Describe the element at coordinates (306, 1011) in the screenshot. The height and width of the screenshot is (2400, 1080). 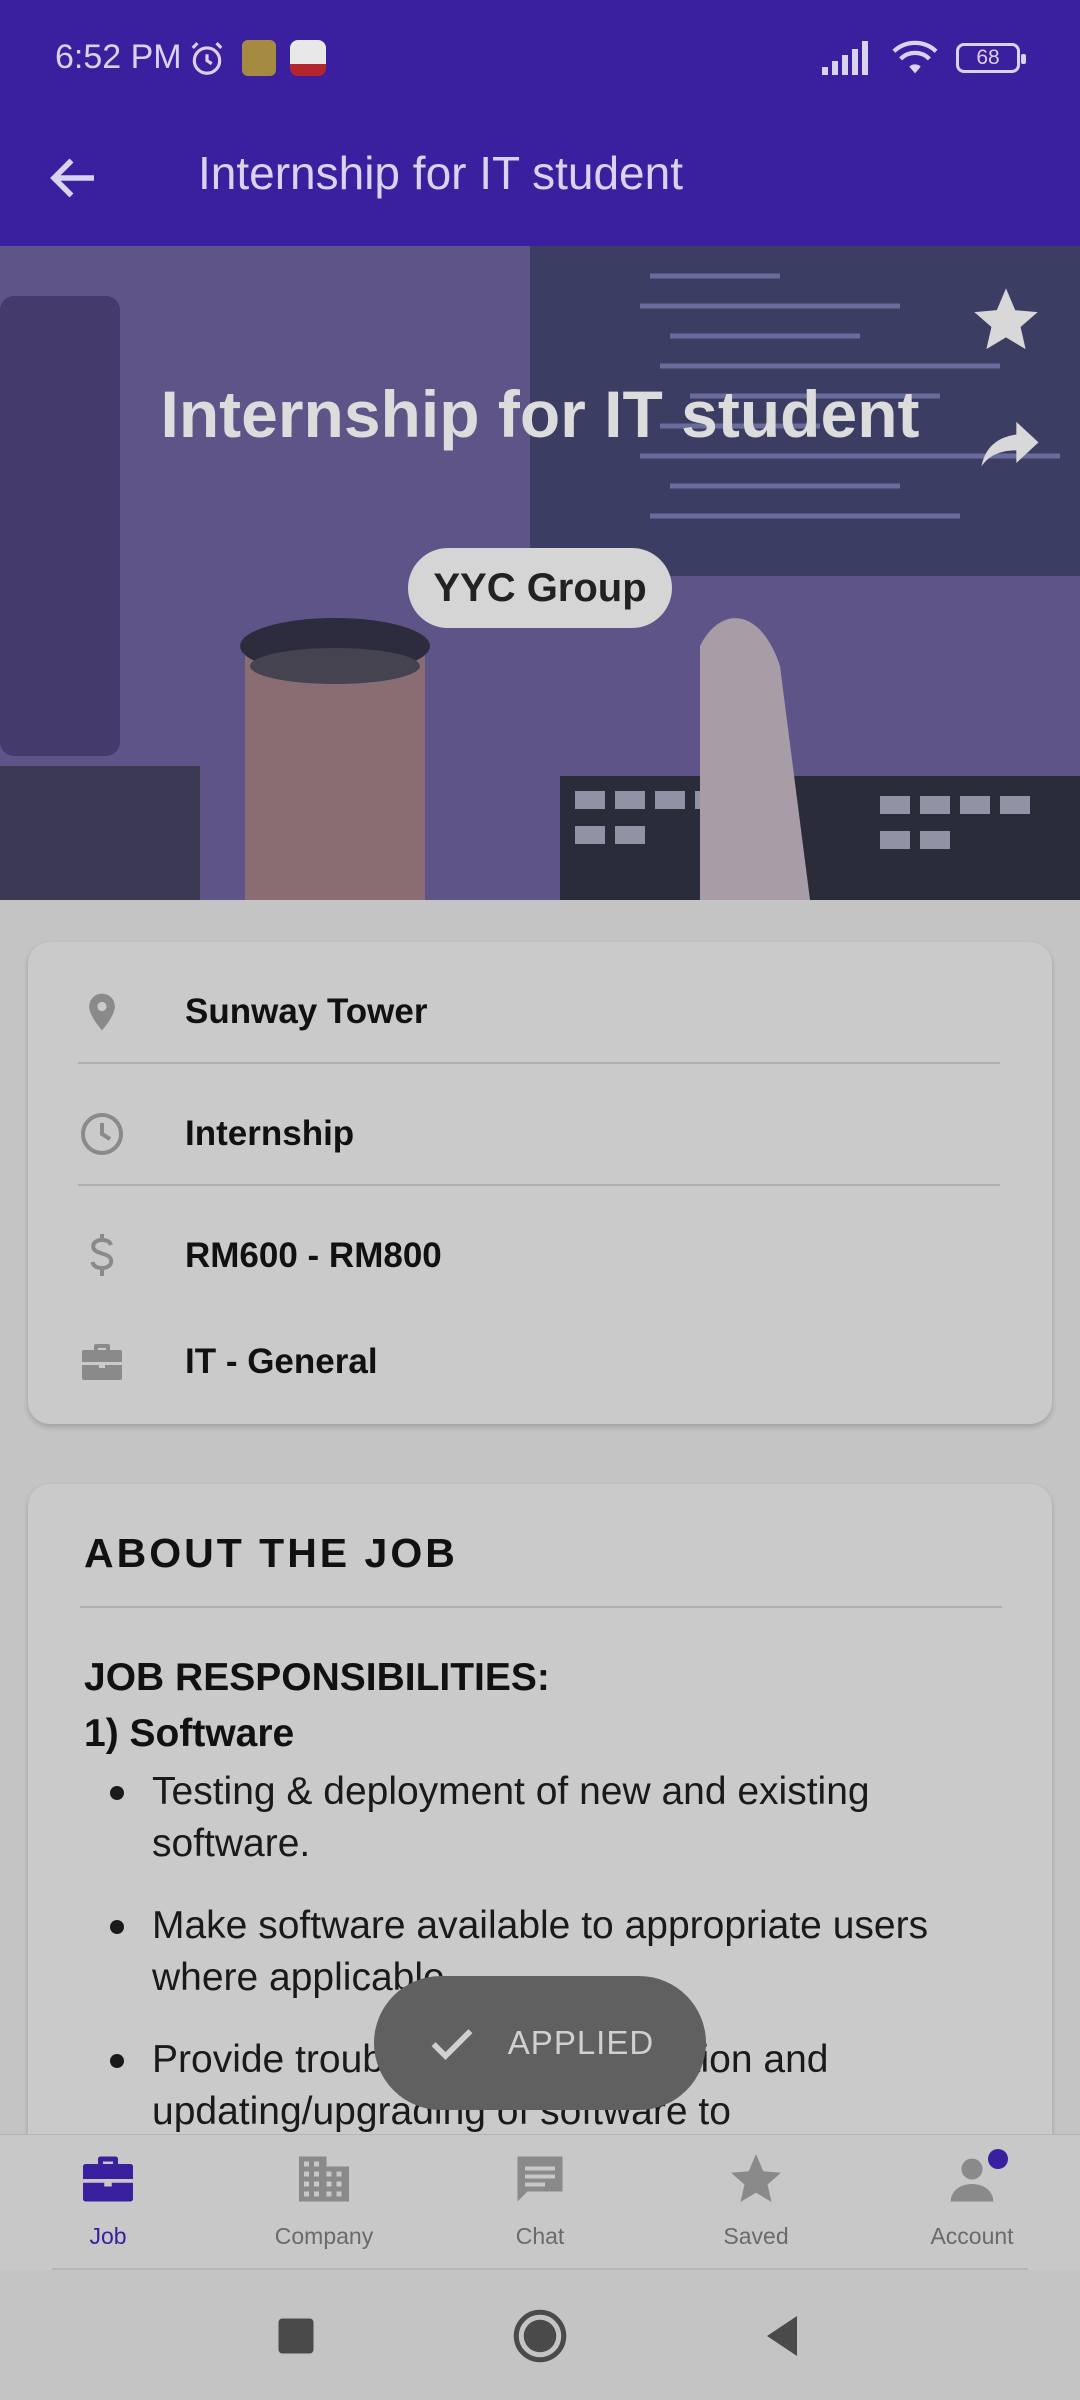
I see `job-location: Sunway Tower` at that location.